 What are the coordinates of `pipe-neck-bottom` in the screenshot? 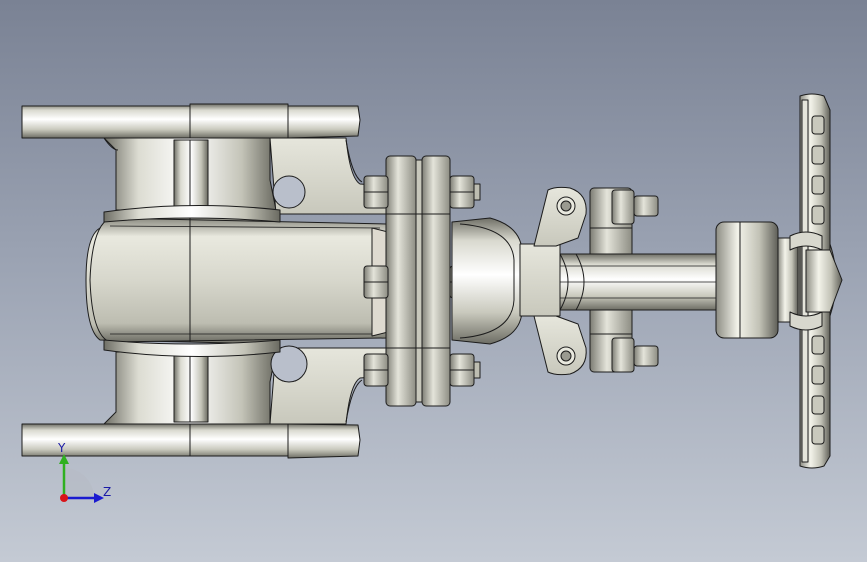 It's located at (190, 388).